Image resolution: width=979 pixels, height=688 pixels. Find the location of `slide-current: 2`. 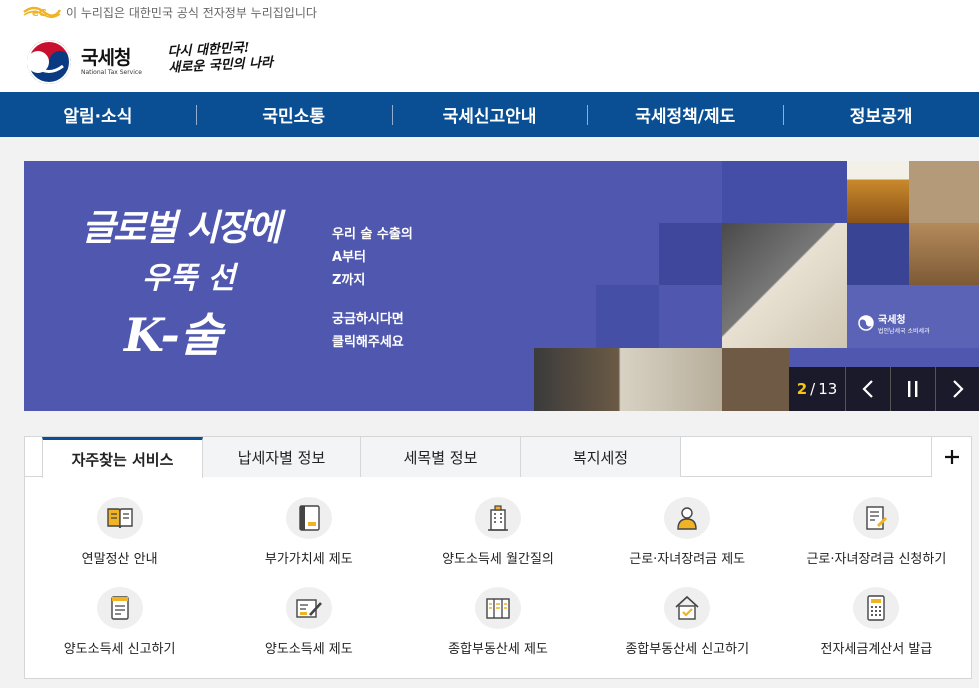

slide-current: 2 is located at coordinates (802, 389).